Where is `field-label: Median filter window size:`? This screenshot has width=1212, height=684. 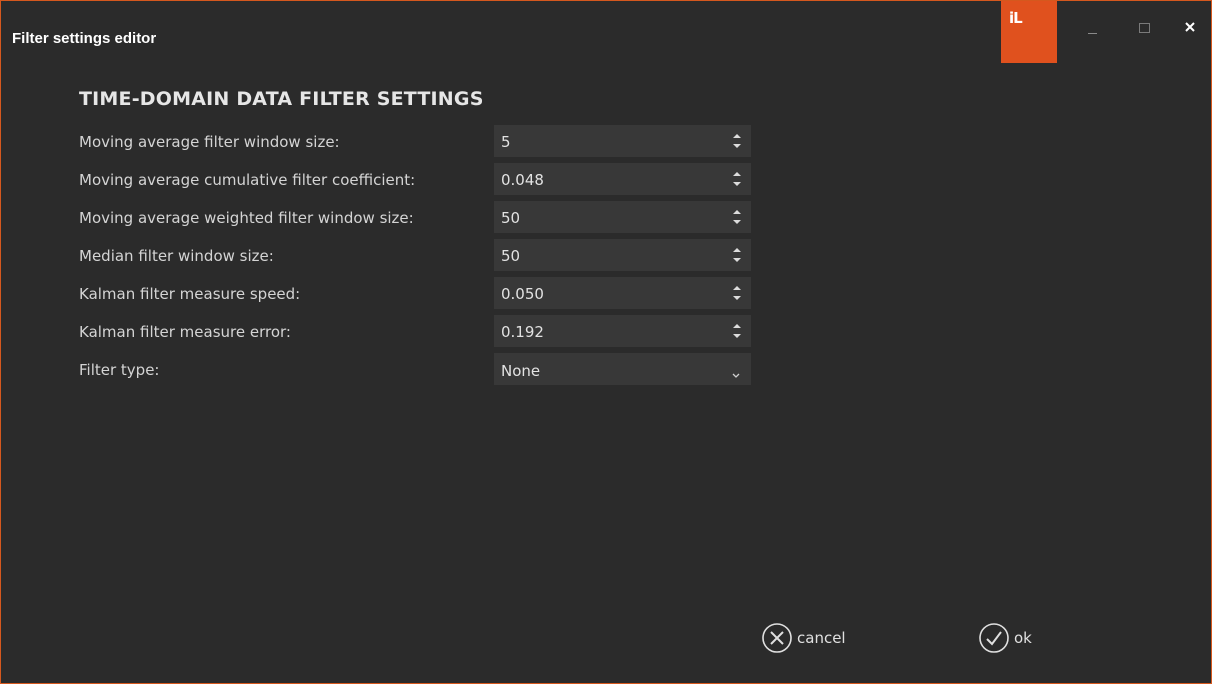 field-label: Median filter window size: is located at coordinates (176, 256).